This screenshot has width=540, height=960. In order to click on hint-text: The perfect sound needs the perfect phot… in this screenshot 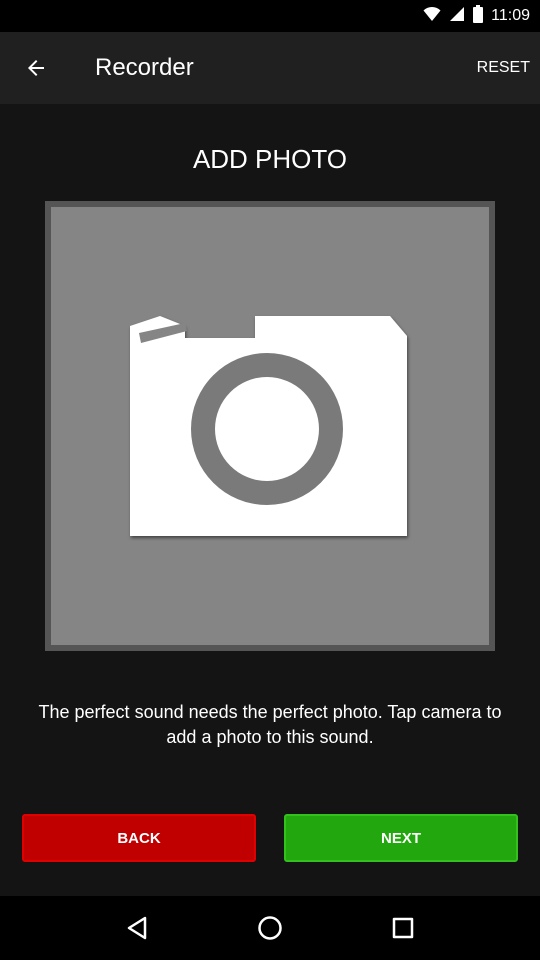, I will do `click(270, 724)`.